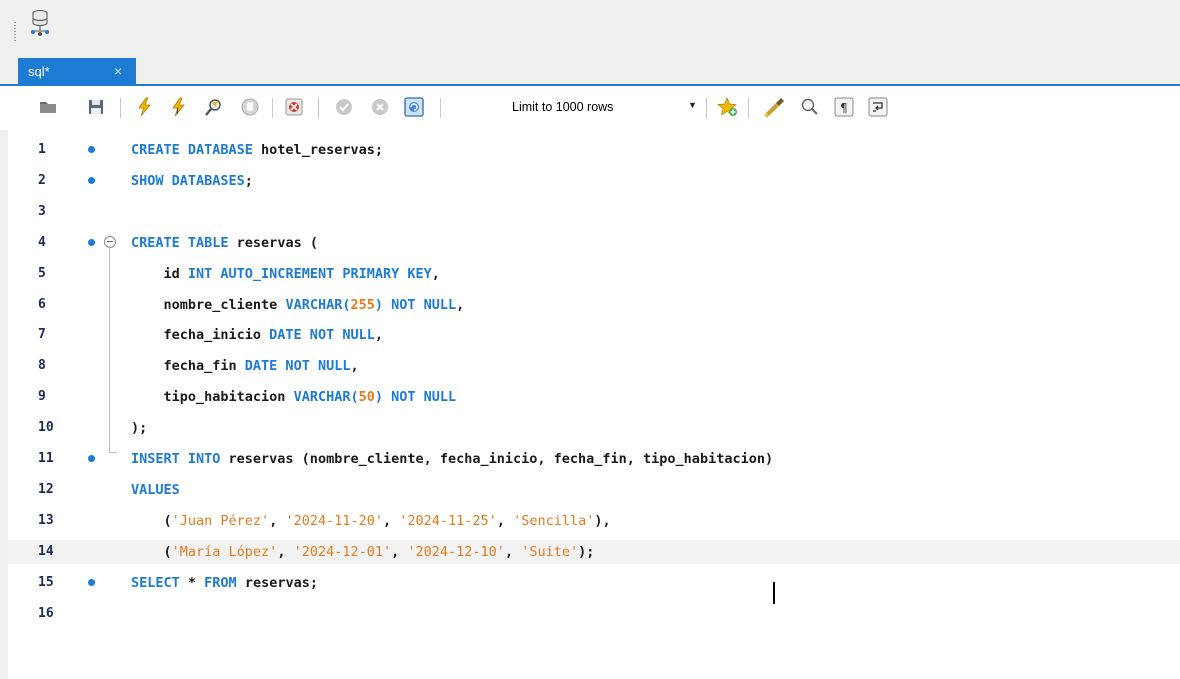 This screenshot has width=1180, height=679. What do you see at coordinates (692, 105) in the screenshot?
I see `chevron-down-icon: ▼` at bounding box center [692, 105].